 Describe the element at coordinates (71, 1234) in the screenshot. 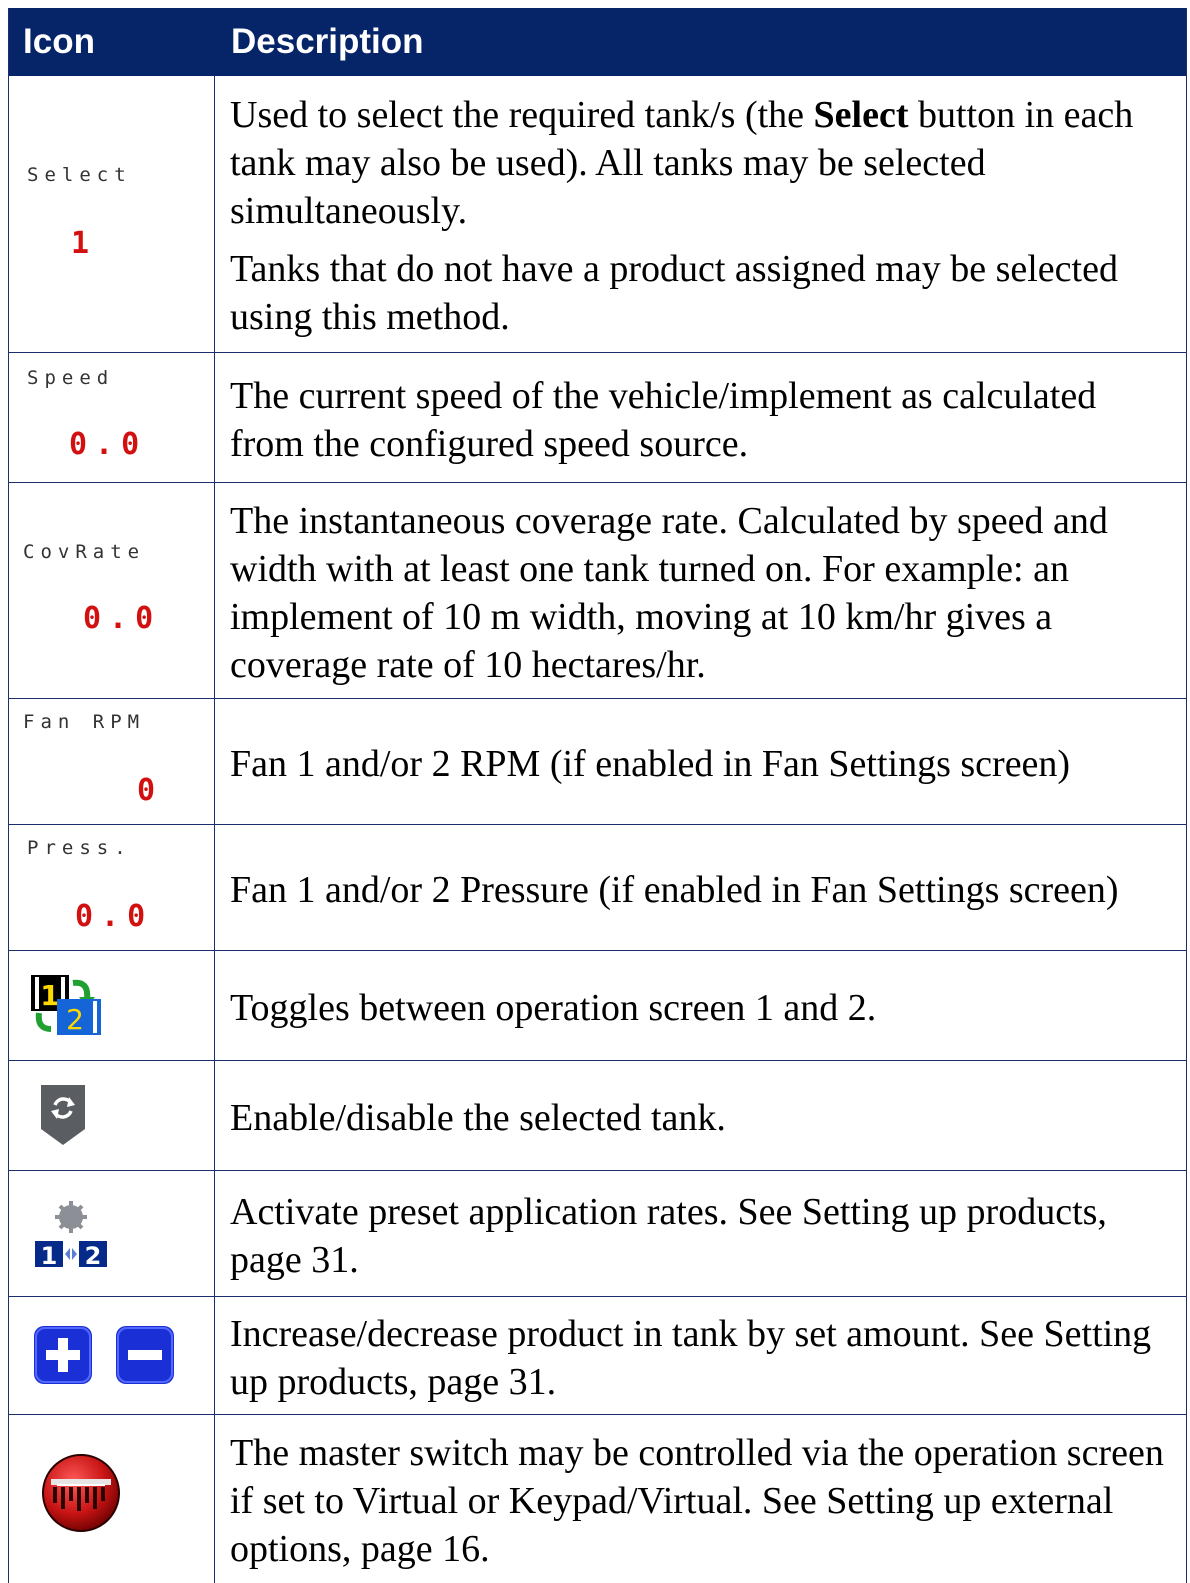

I see `preset-rates-icon: 1 2` at that location.